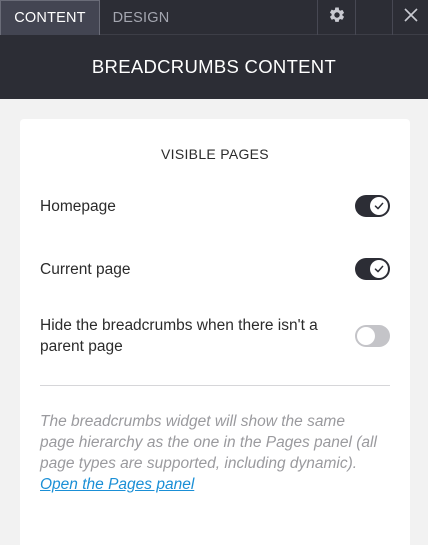  Describe the element at coordinates (85, 269) in the screenshot. I see `current-page-label: Current page` at that location.